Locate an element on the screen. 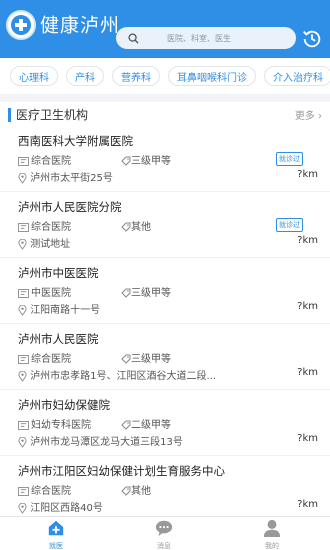  hospital-meta: 综合医院 三级甲等 就诊过 is located at coordinates (168, 159).